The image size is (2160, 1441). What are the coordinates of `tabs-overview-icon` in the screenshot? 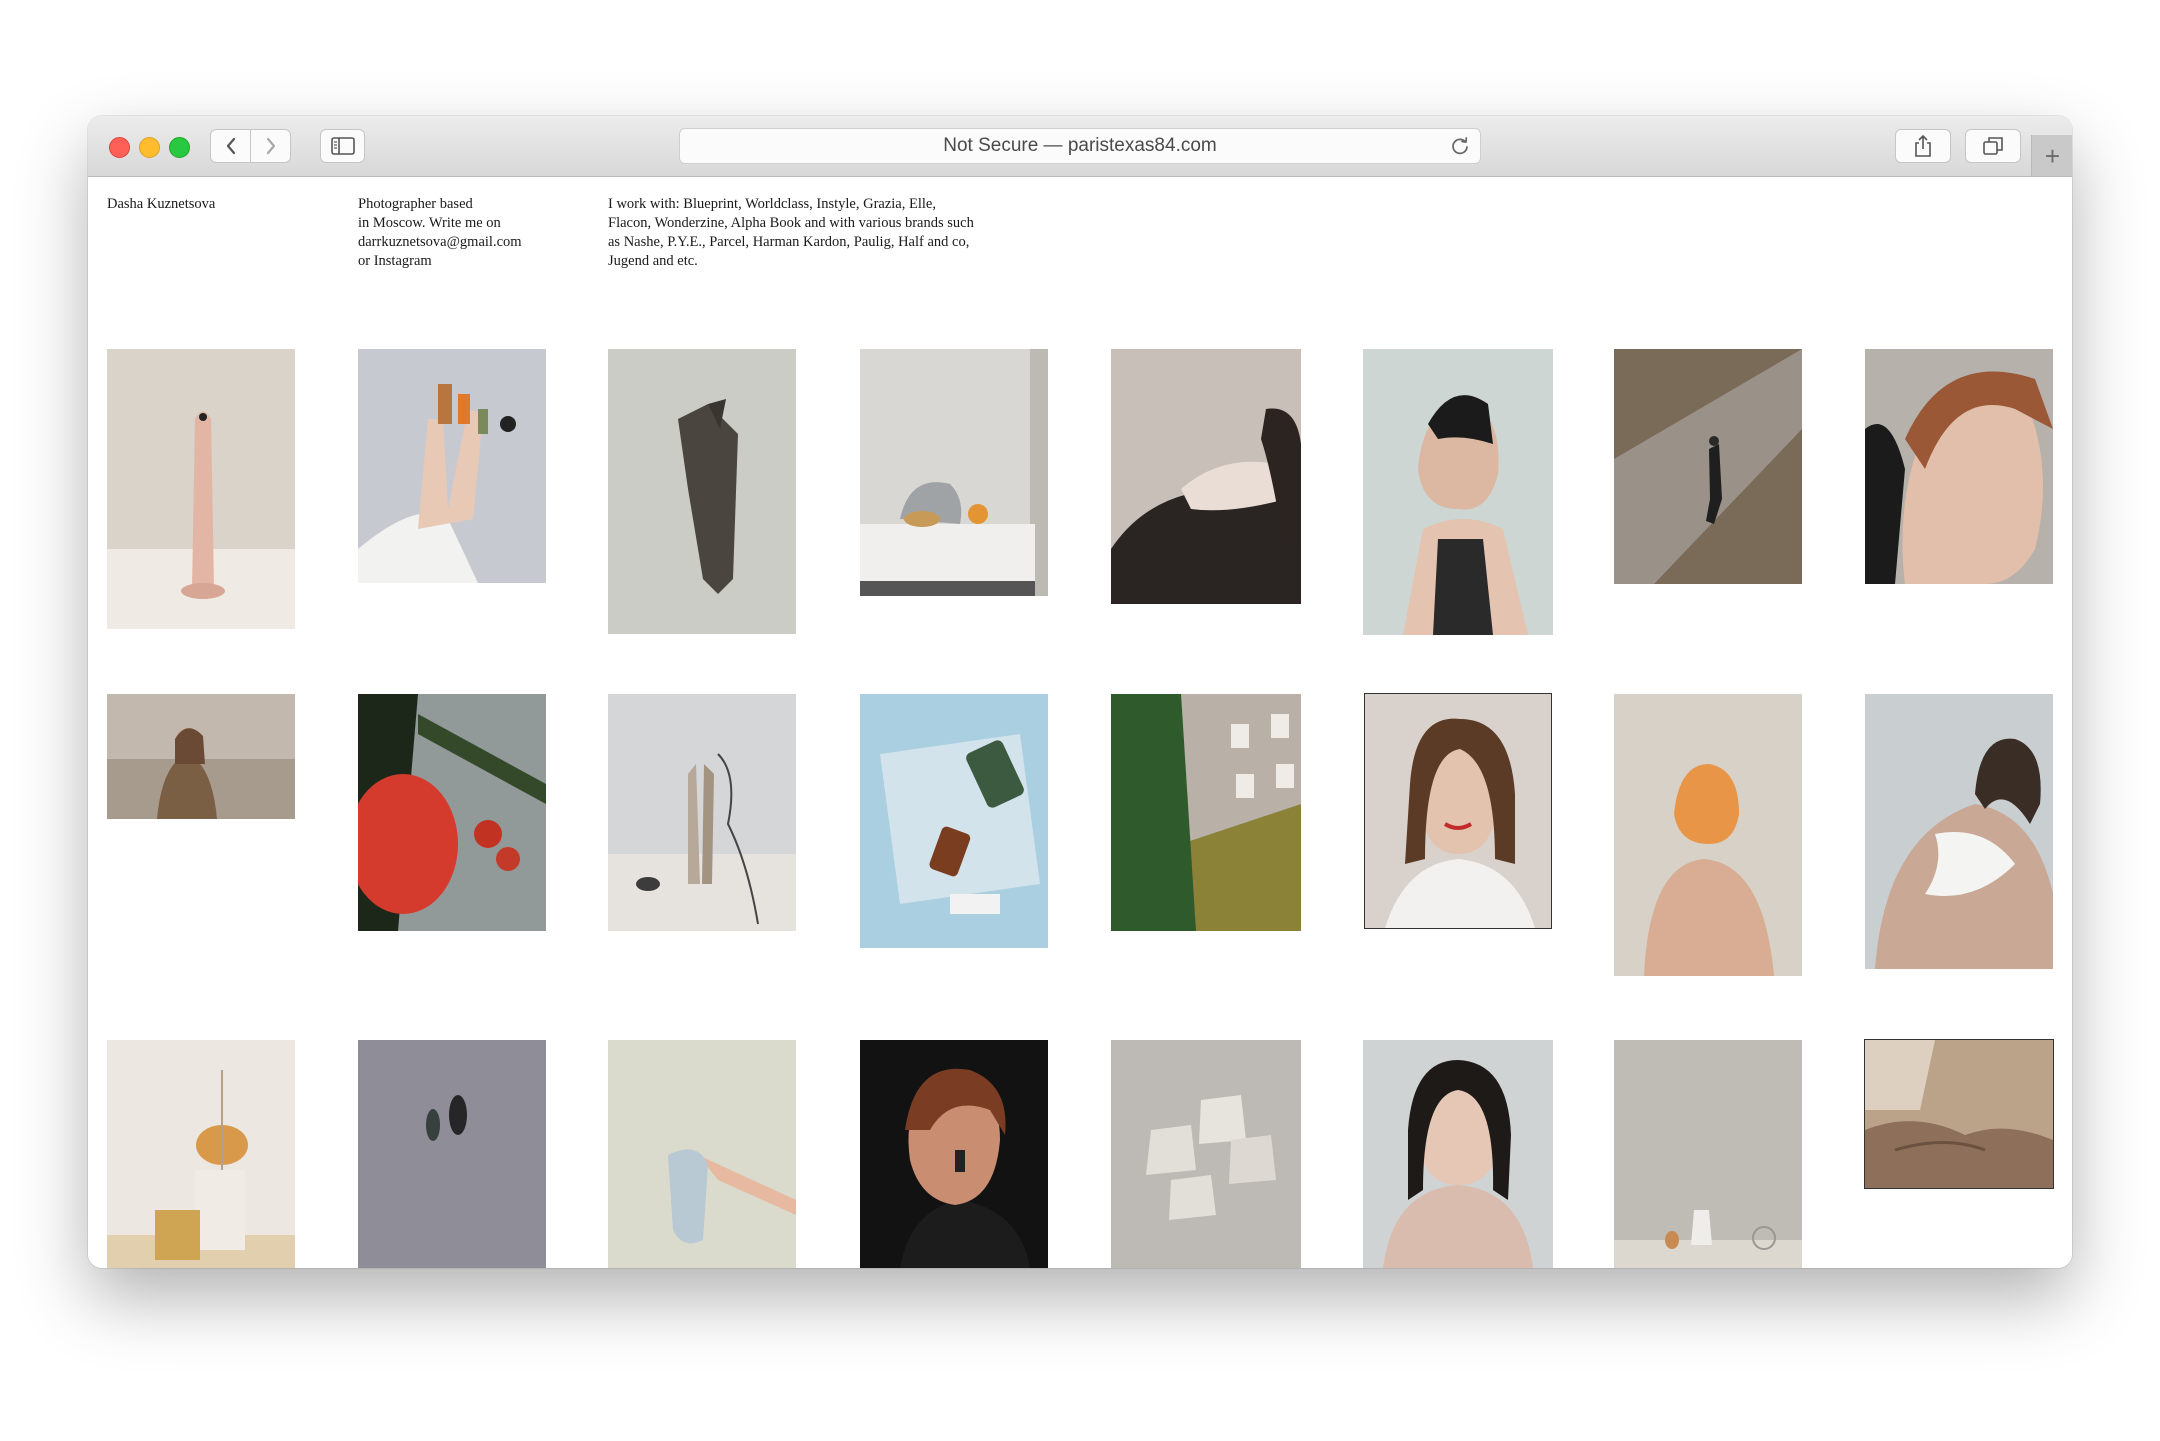 It's located at (1993, 146).